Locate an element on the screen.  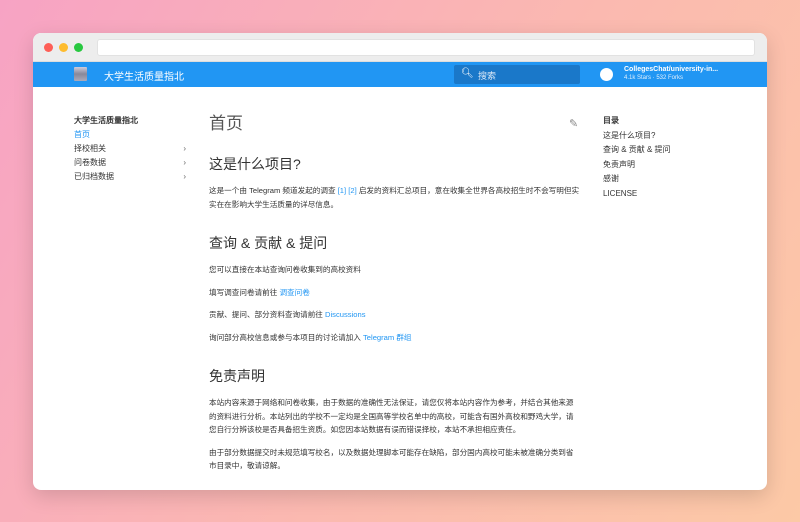
toc-item: 这是什么项目? is located at coordinates (637, 136).